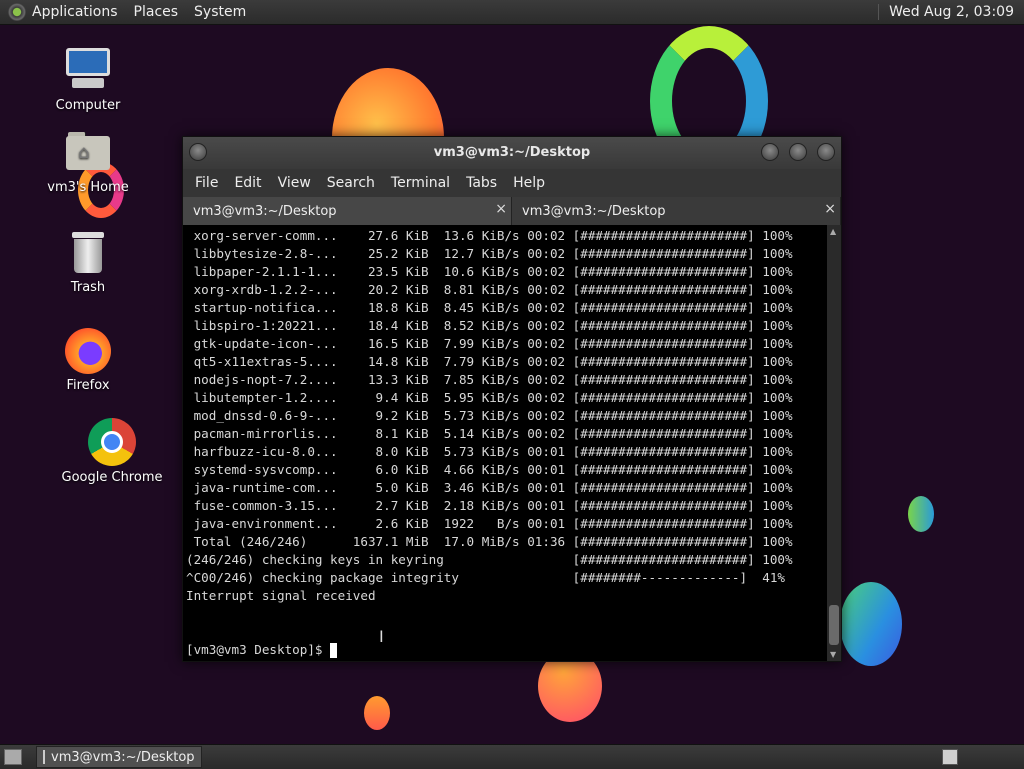  I want to click on tab-bar: vm3@vm3:~/Desktop × vm3@vm3:~/Desktop ×, so click(512, 211).